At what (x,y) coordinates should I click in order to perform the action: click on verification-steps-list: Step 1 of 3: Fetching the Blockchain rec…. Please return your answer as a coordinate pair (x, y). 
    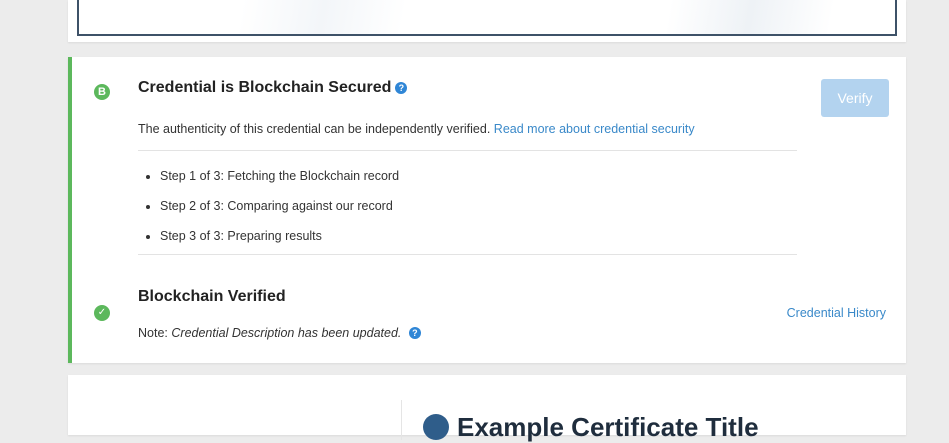
    Looking at the image, I should click on (268, 206).